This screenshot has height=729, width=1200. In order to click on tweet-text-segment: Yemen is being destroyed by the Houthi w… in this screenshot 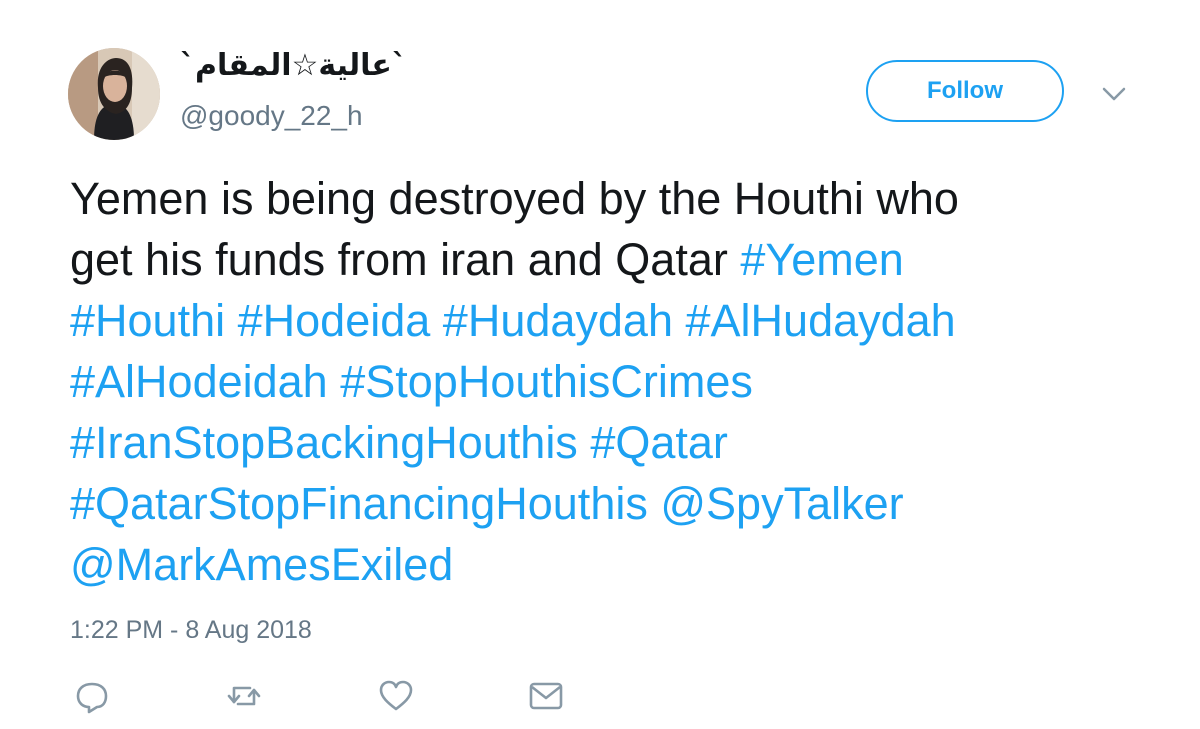, I will do `click(514, 198)`.